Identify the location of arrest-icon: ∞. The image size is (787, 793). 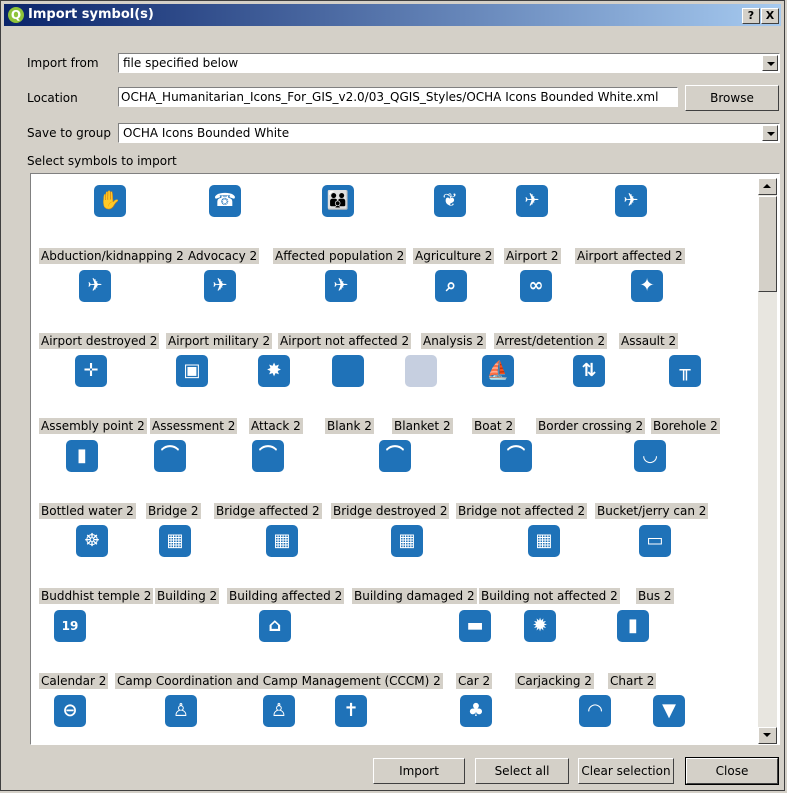
(536, 286).